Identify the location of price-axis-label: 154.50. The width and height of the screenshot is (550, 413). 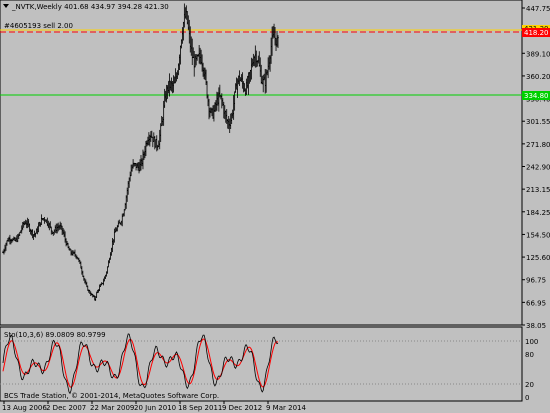
(538, 235).